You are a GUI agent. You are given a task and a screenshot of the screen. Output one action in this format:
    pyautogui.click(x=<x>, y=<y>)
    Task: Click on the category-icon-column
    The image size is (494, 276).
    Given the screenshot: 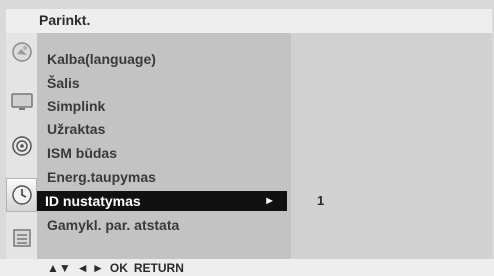 What is the action you would take?
    pyautogui.click(x=21, y=146)
    